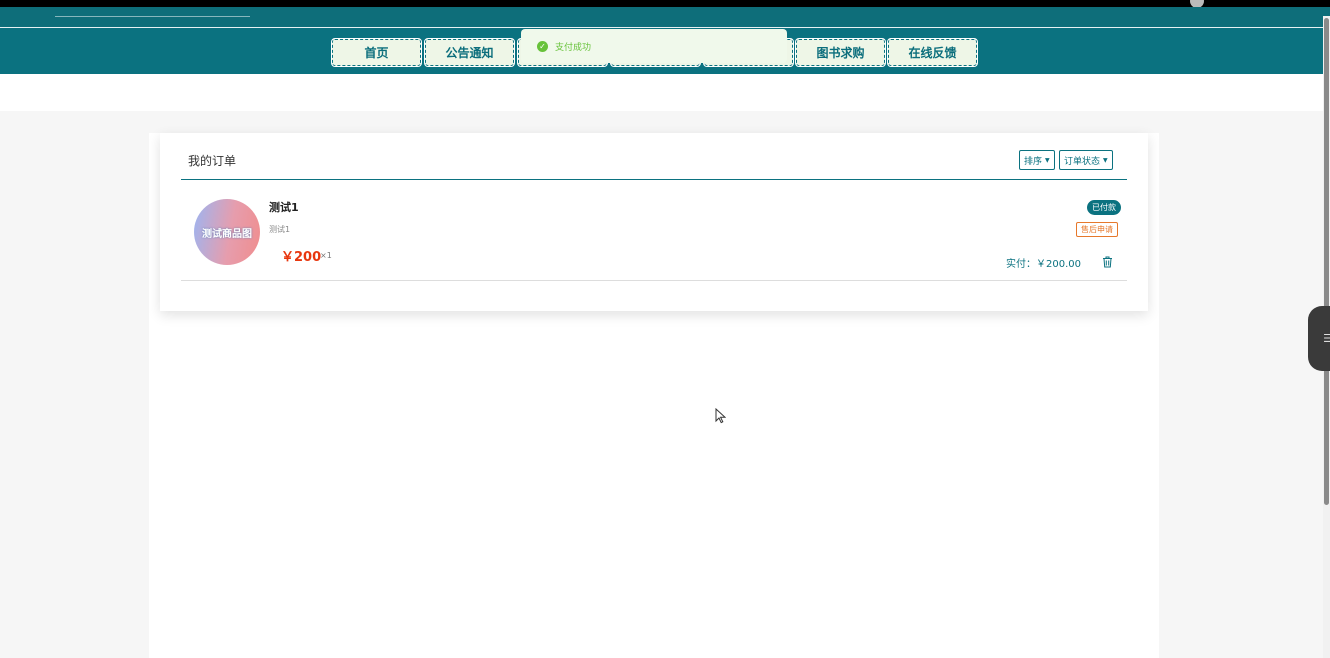 The width and height of the screenshot is (1330, 658). What do you see at coordinates (280, 229) in the screenshot?
I see `product-description: 测试1` at bounding box center [280, 229].